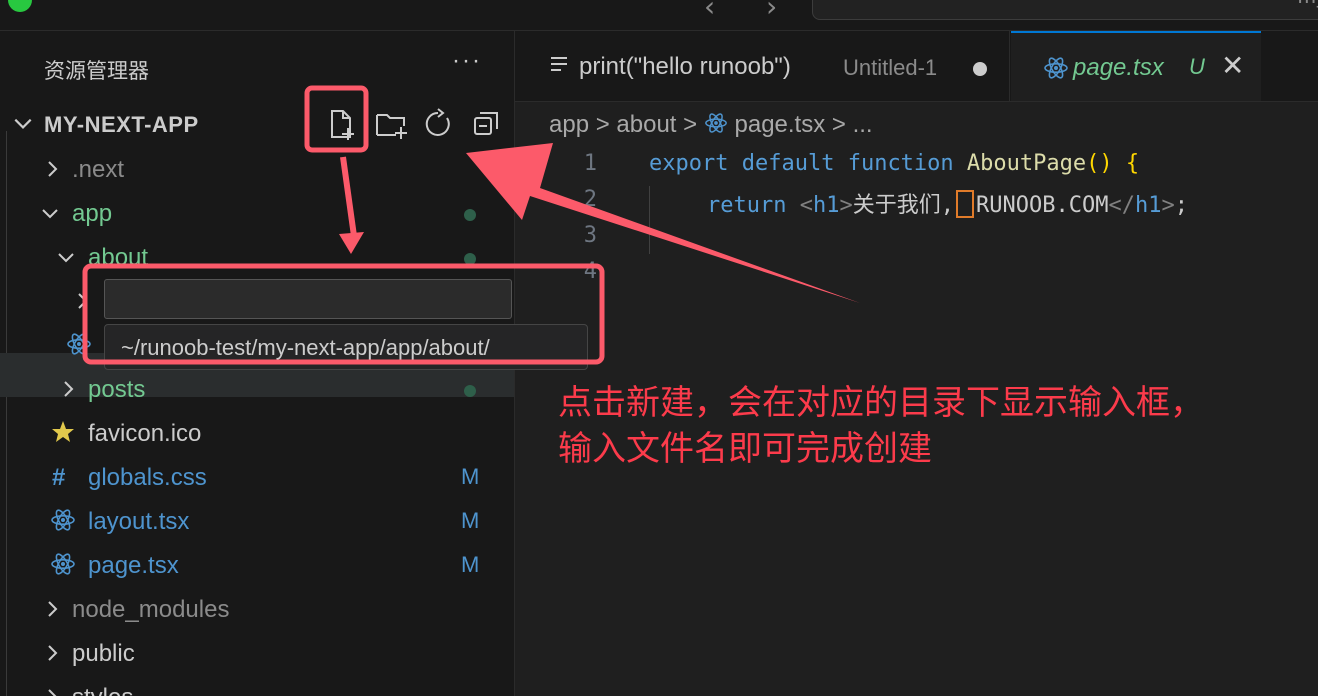  I want to click on tree-item-label: .next, so click(98, 169).